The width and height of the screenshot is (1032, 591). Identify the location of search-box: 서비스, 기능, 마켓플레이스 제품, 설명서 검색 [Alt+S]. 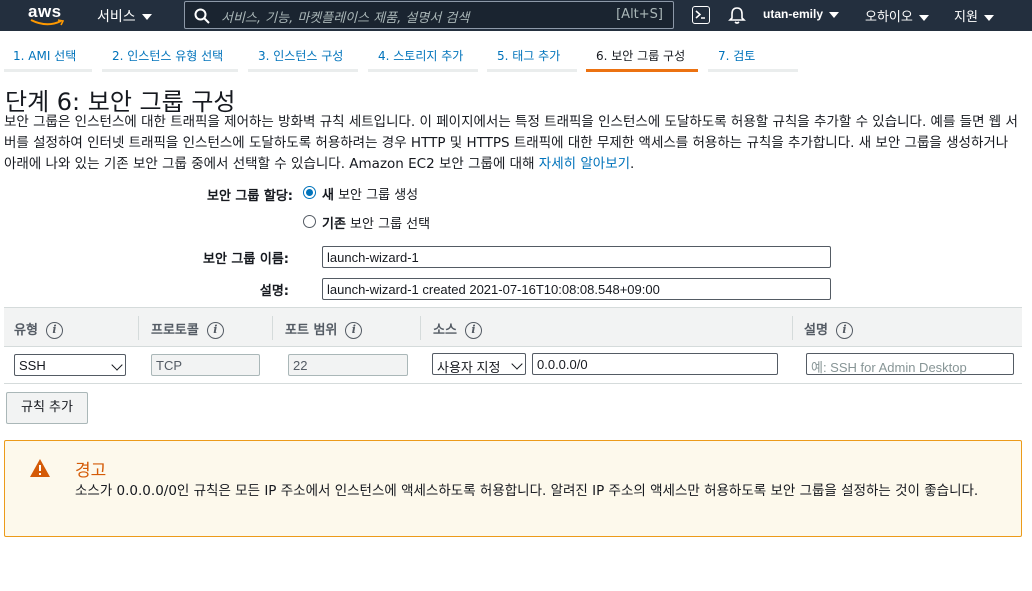
(429, 15).